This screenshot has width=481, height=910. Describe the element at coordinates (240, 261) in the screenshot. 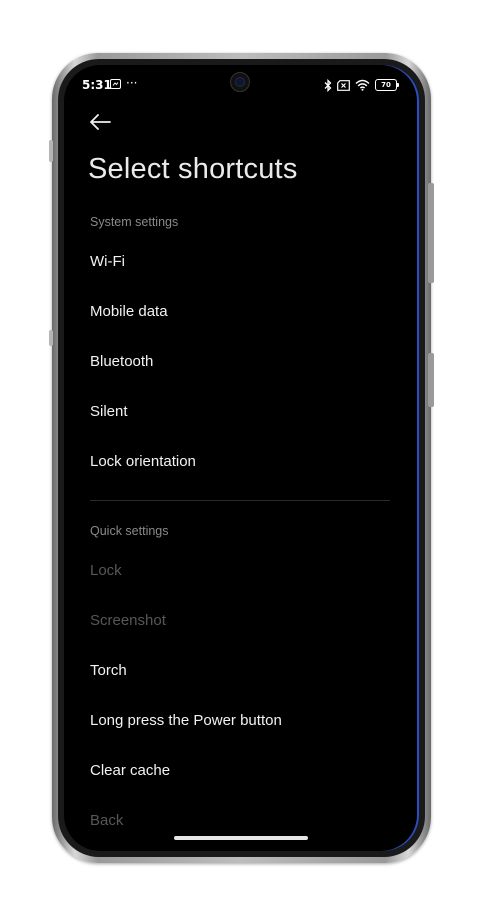

I see `shortcut-item-wifi: Wi-Fi` at that location.